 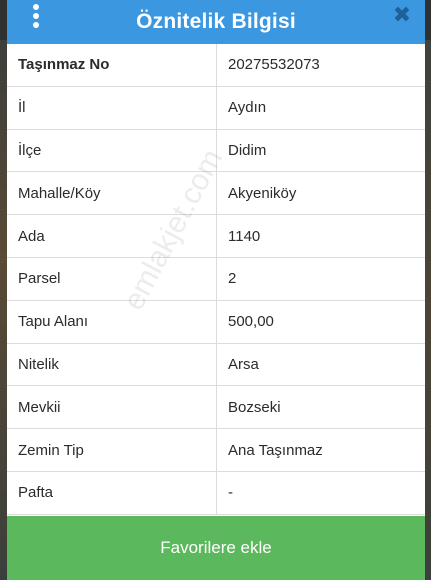 I want to click on attribute-value: Akyeniköy, so click(x=262, y=193).